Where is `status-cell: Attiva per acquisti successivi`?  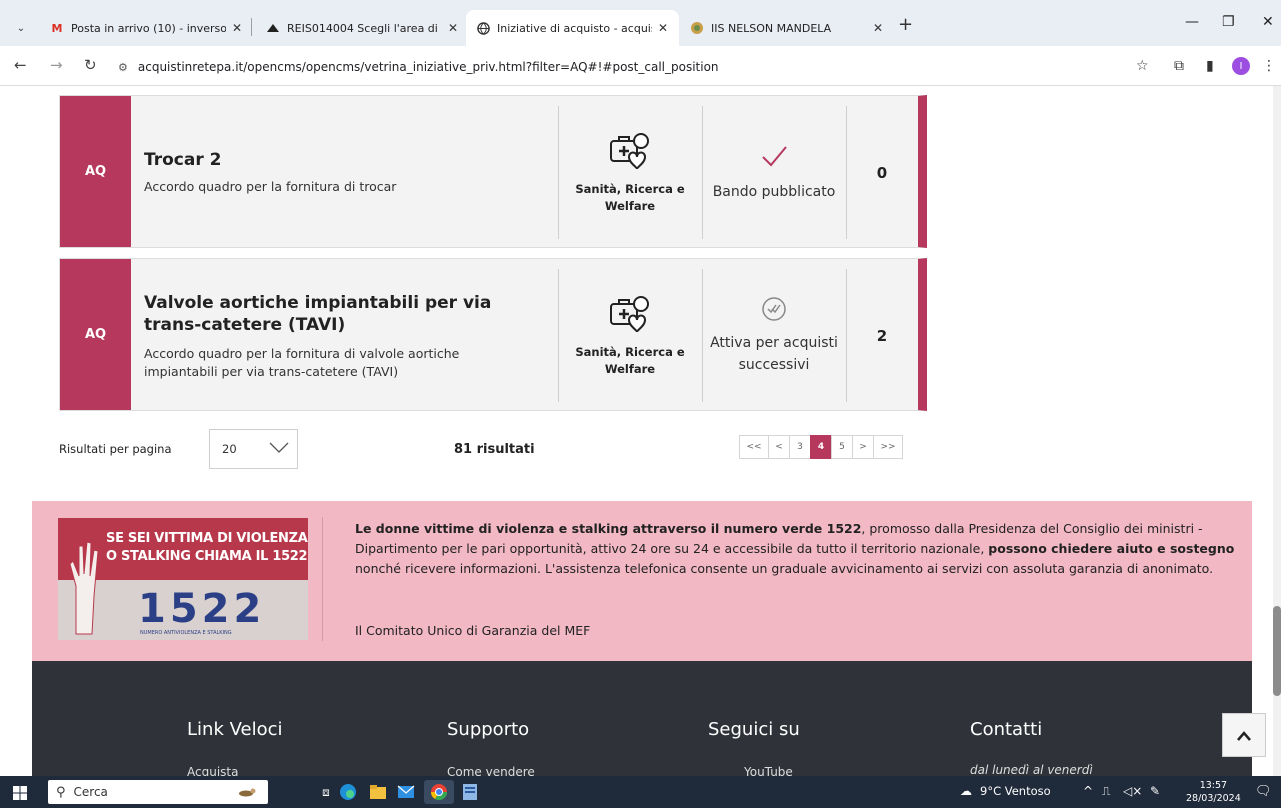
status-cell: Attiva per acquisti successivi is located at coordinates (774, 335).